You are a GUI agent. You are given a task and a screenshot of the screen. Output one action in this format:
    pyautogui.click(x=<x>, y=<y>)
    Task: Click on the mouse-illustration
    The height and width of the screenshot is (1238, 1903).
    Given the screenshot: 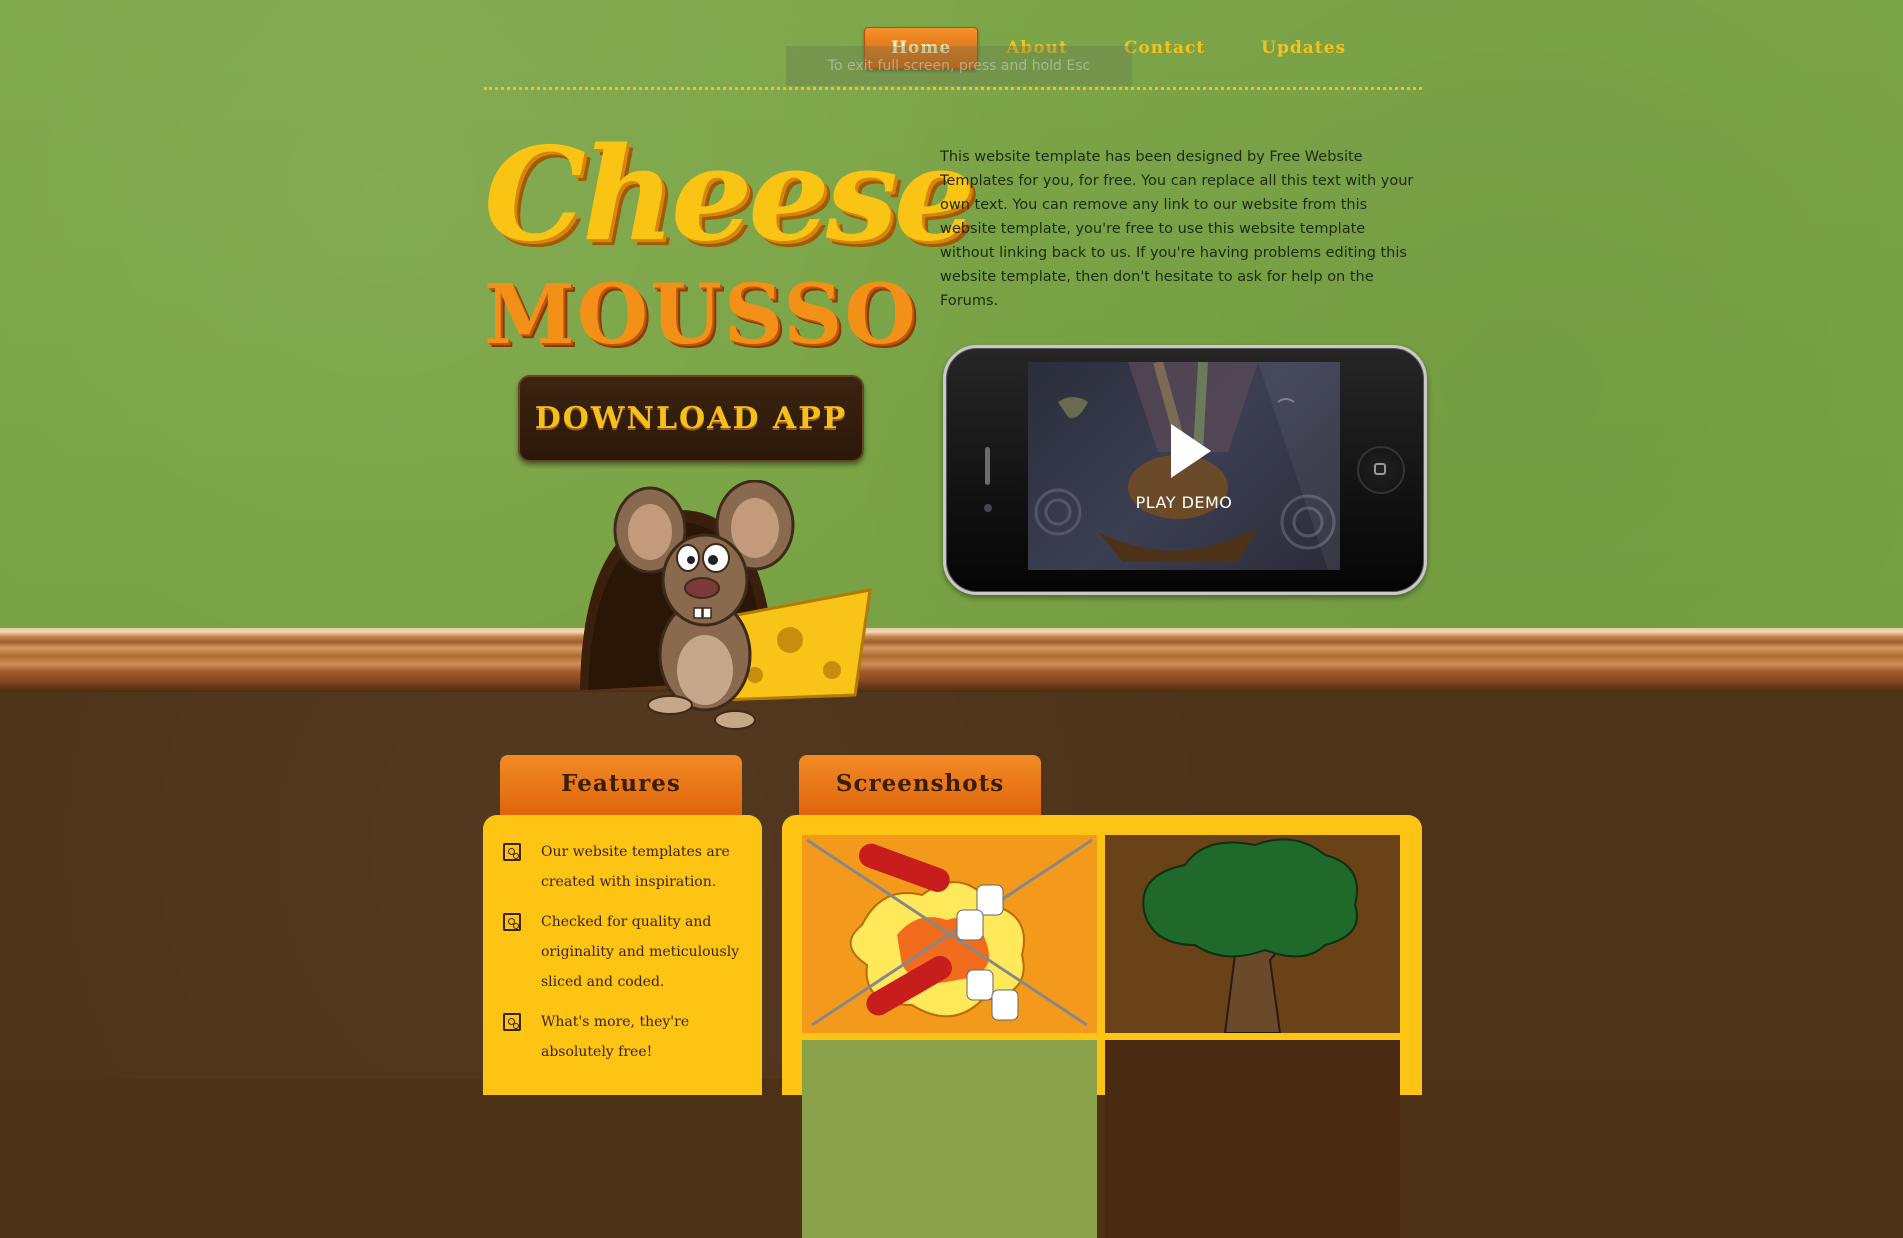 What is the action you would take?
    pyautogui.click(x=730, y=609)
    